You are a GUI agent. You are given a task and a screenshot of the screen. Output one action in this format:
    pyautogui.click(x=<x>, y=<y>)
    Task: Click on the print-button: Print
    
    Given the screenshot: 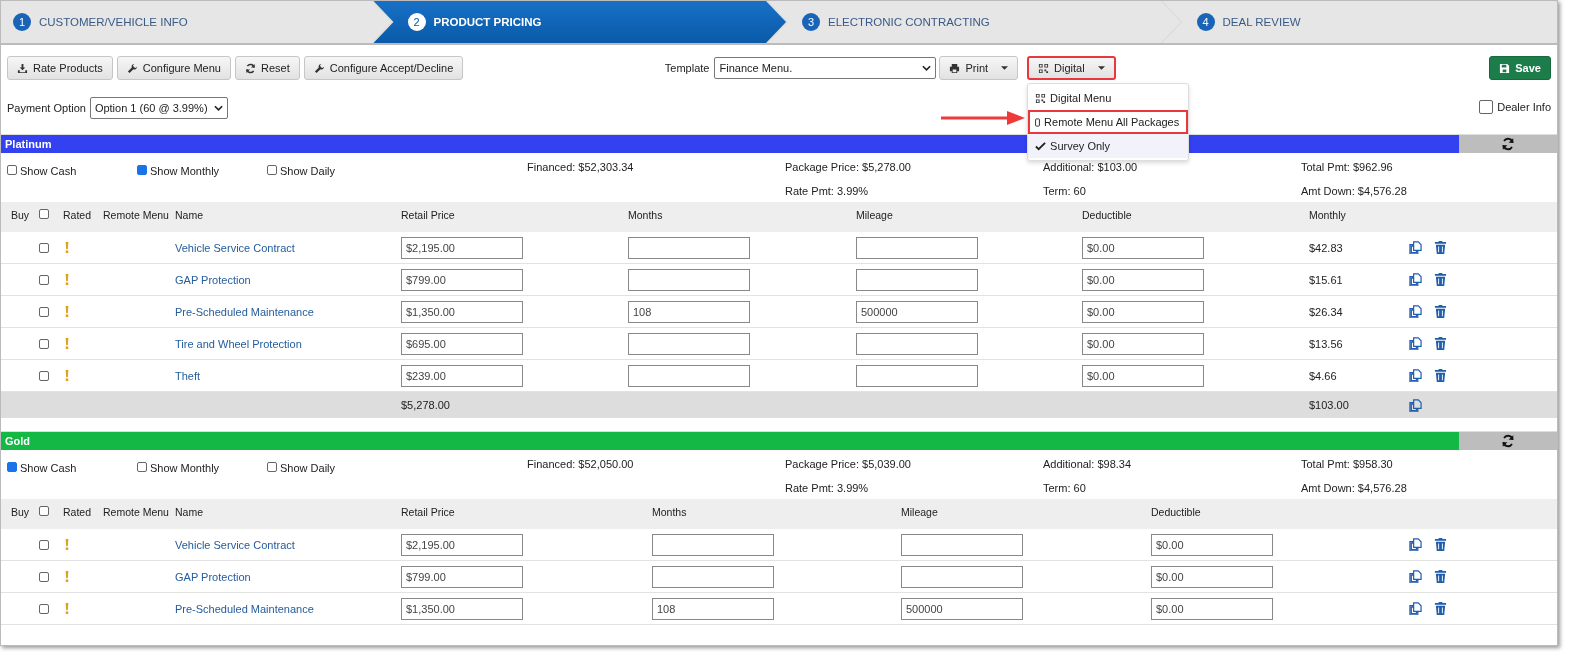 What is the action you would take?
    pyautogui.click(x=979, y=68)
    